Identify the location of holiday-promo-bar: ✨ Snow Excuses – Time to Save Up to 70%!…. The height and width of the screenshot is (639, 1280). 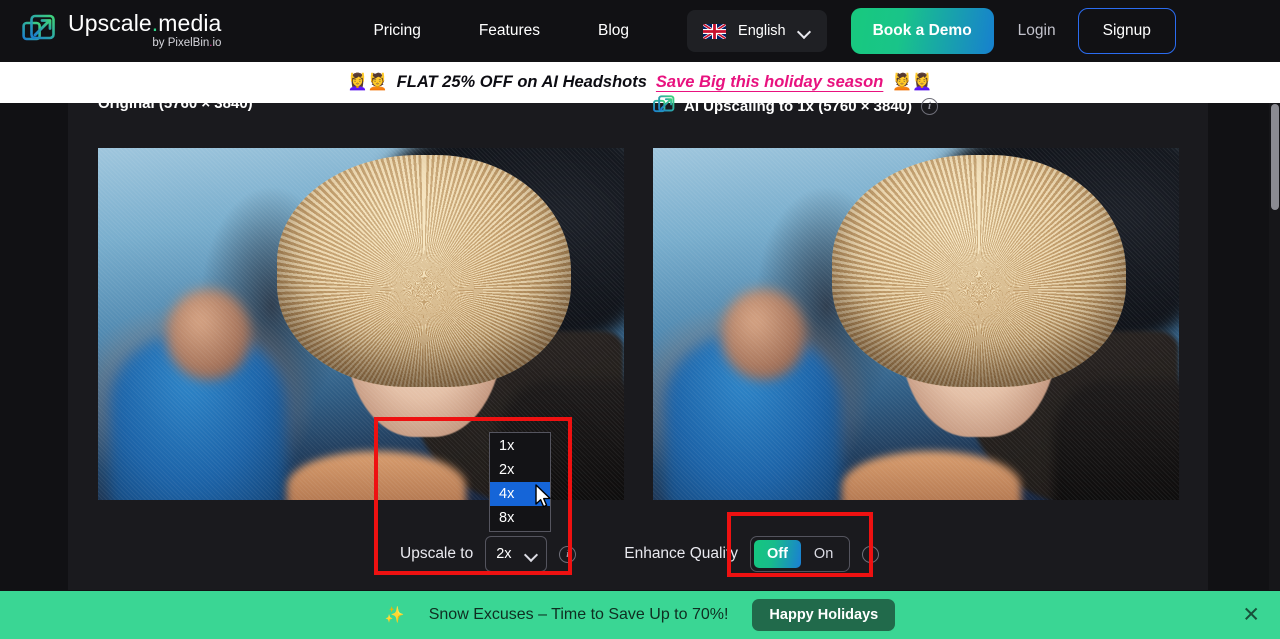
(640, 615).